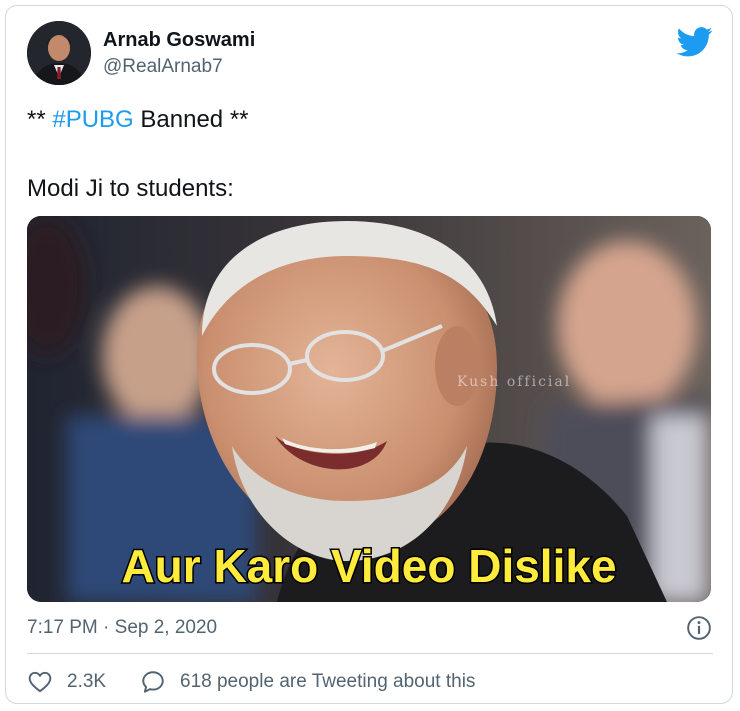 The width and height of the screenshot is (740, 711). I want to click on meme-caption: Aur Karo Video Dislike, so click(368, 566).